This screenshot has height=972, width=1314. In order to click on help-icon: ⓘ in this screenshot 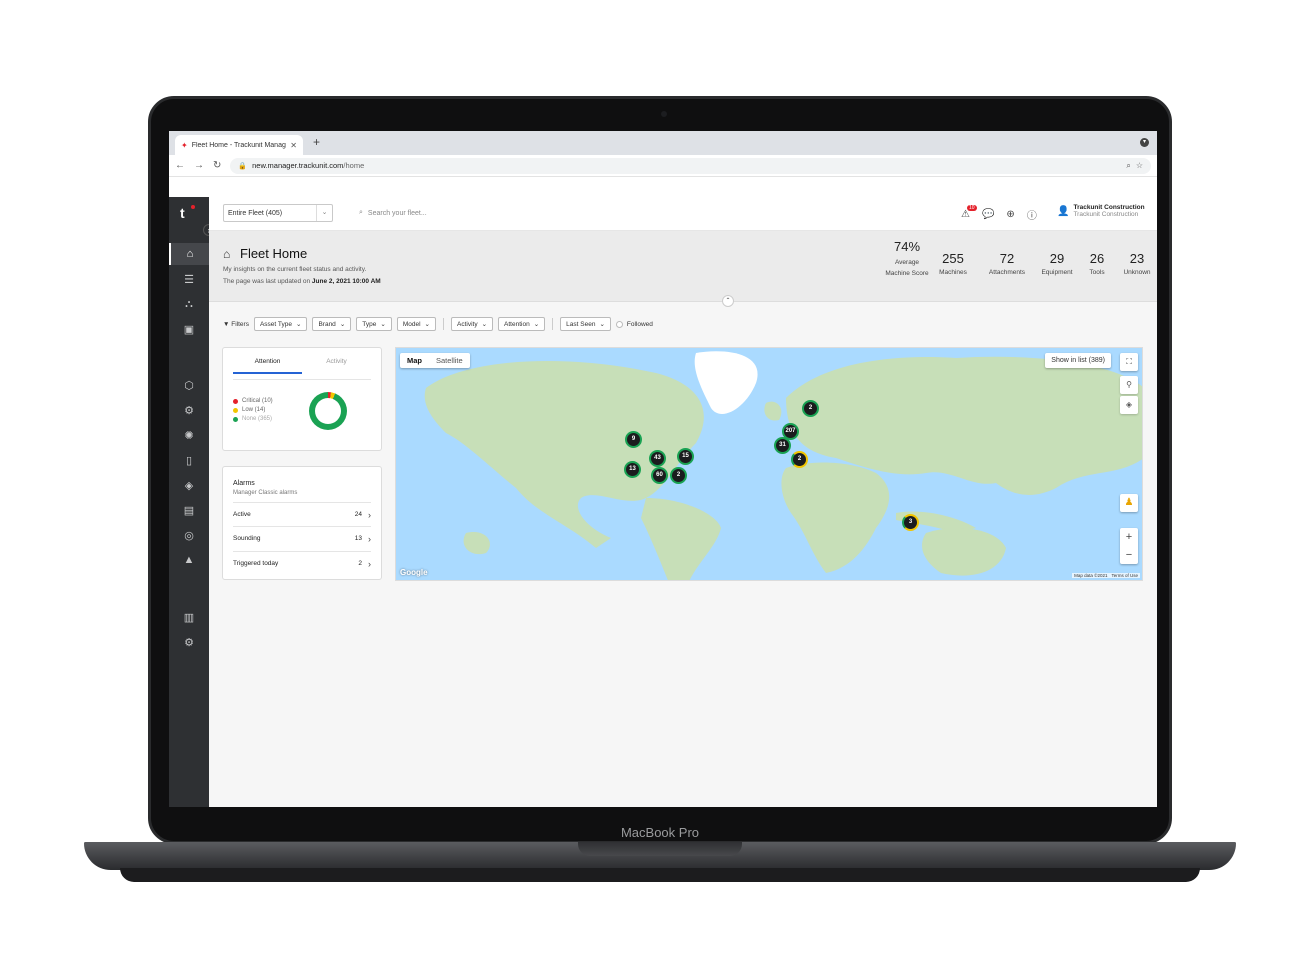, I will do `click(1032, 214)`.